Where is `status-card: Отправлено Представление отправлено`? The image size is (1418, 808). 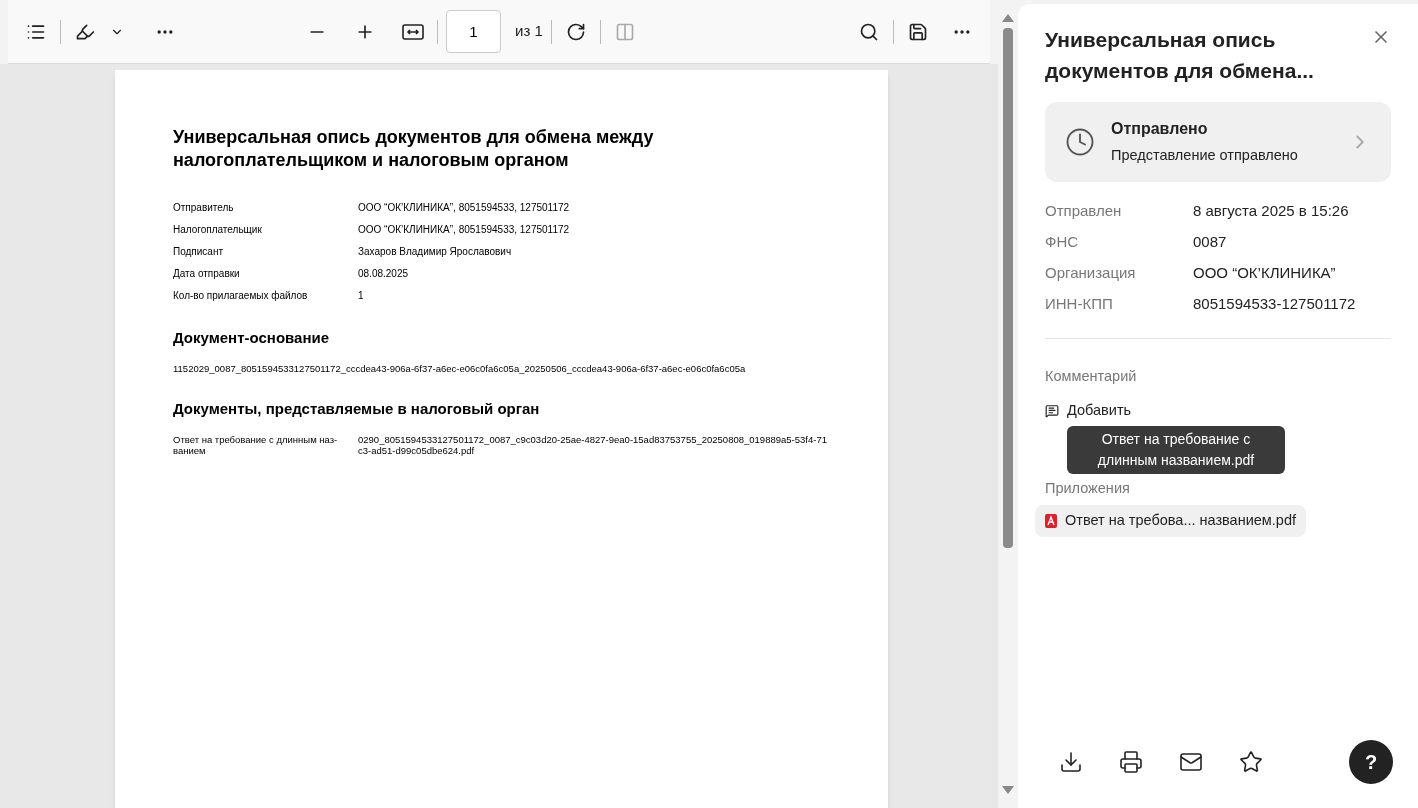
status-card: Отправлено Представление отправлено is located at coordinates (1218, 142).